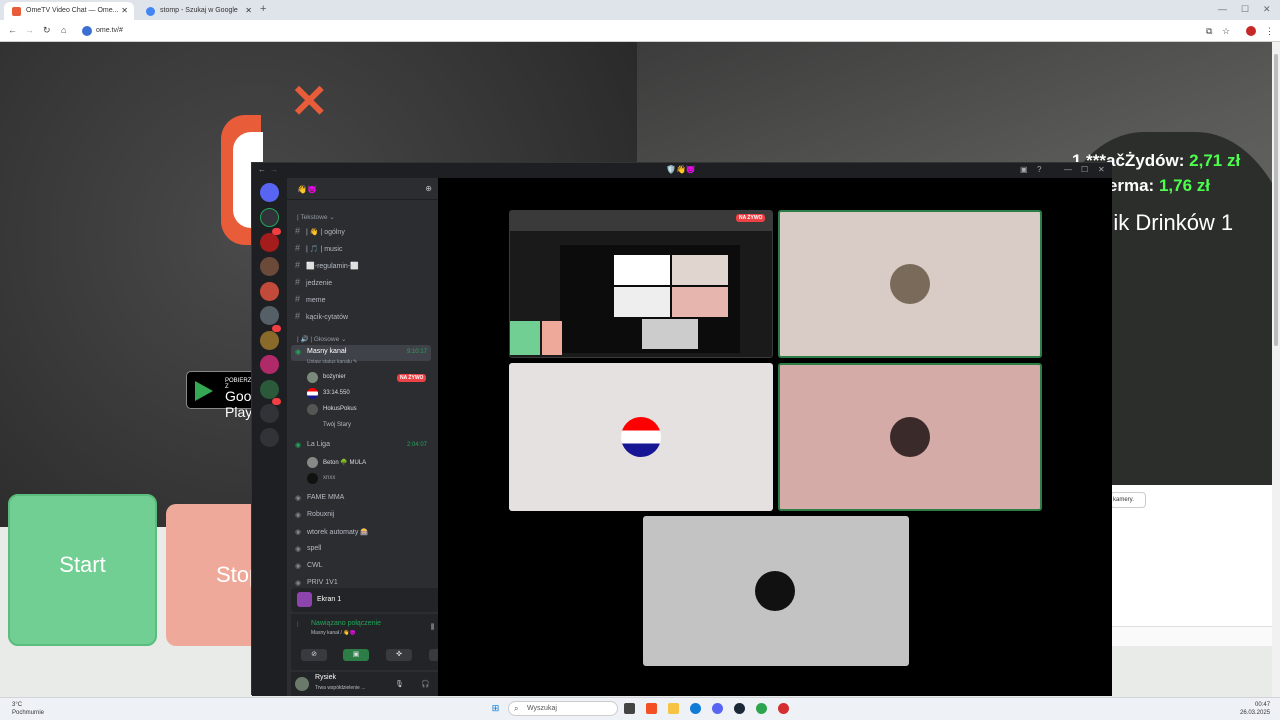  Describe the element at coordinates (321, 316) in the screenshot. I see `channel-kacik-cytatow: # kącik-cytatów` at that location.